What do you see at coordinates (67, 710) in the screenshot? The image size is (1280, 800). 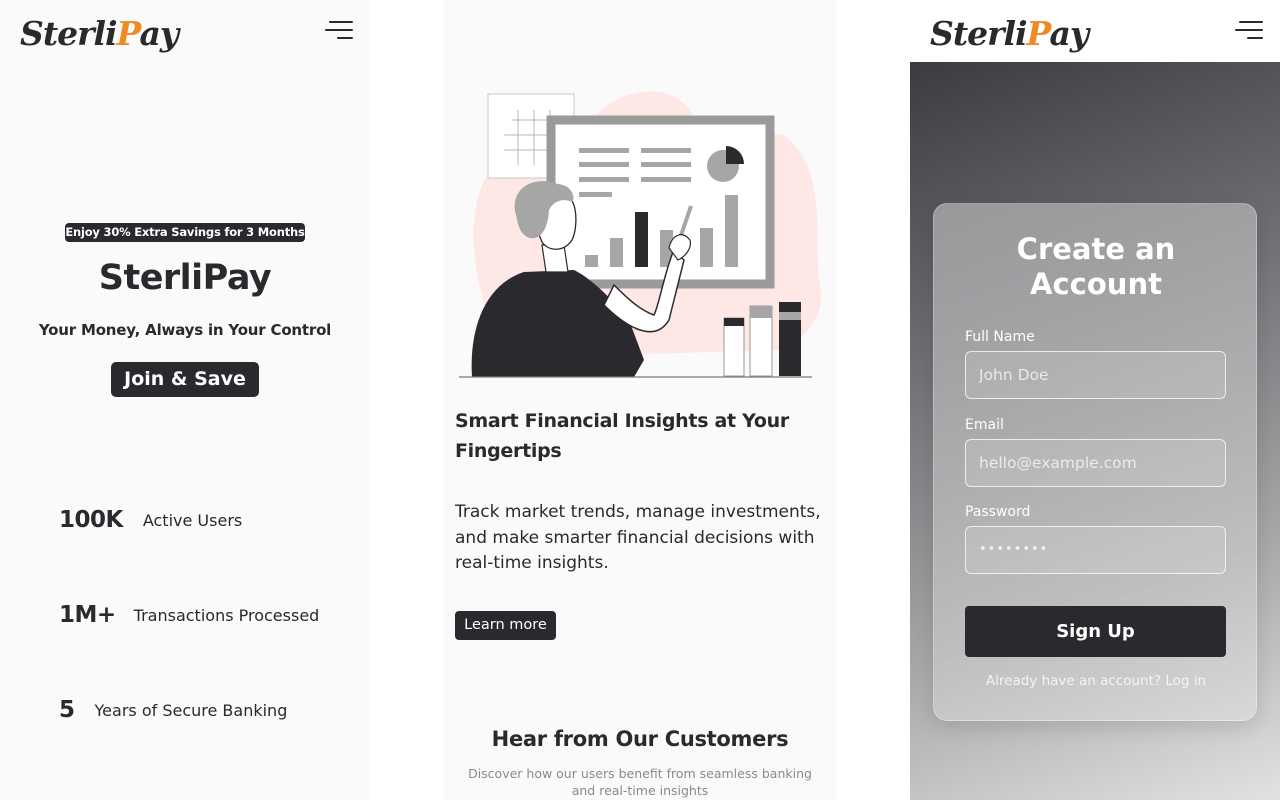 I see `stat-value: 5` at bounding box center [67, 710].